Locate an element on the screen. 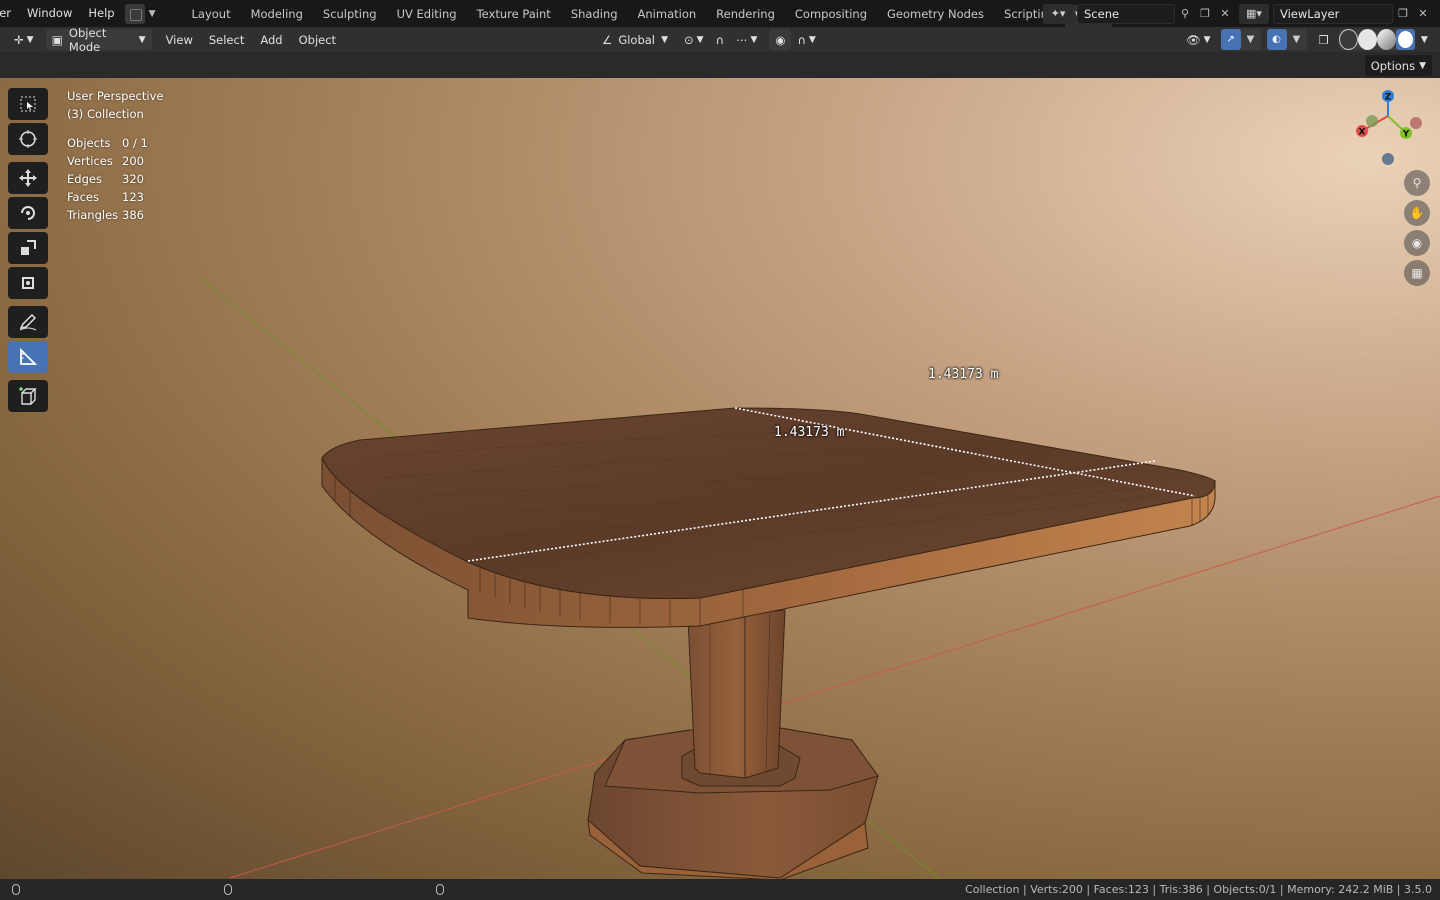 The width and height of the screenshot is (1440, 900). gizmo-toggle-group: ↗ ▼ is located at coordinates (1240, 39).